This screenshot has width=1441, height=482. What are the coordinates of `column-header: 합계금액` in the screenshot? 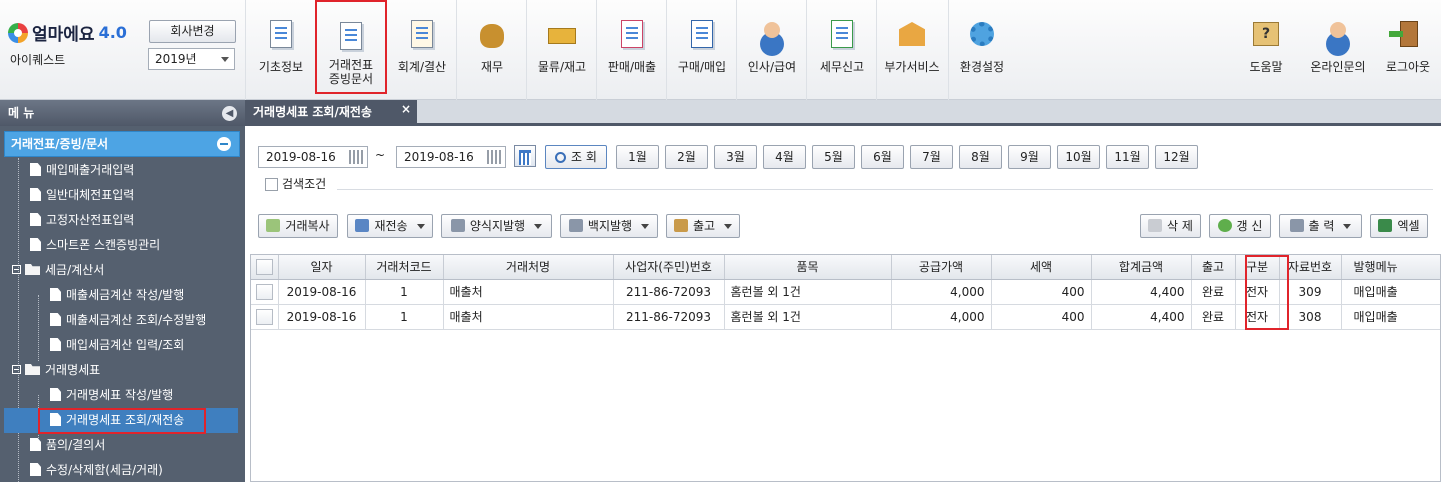 It's located at (1141, 267).